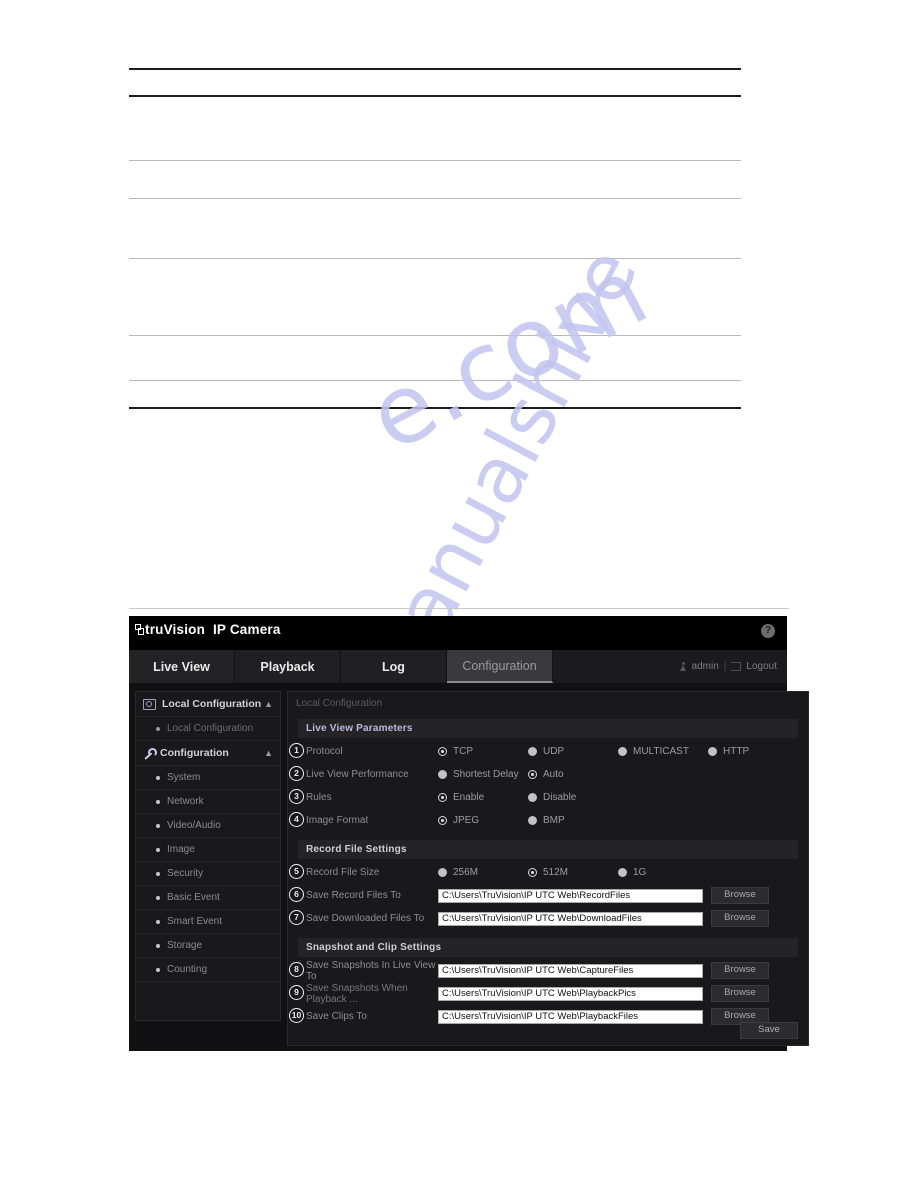 The image size is (918, 1188). What do you see at coordinates (208, 629) in the screenshot?
I see `brand-logo: truVision IP Camera` at bounding box center [208, 629].